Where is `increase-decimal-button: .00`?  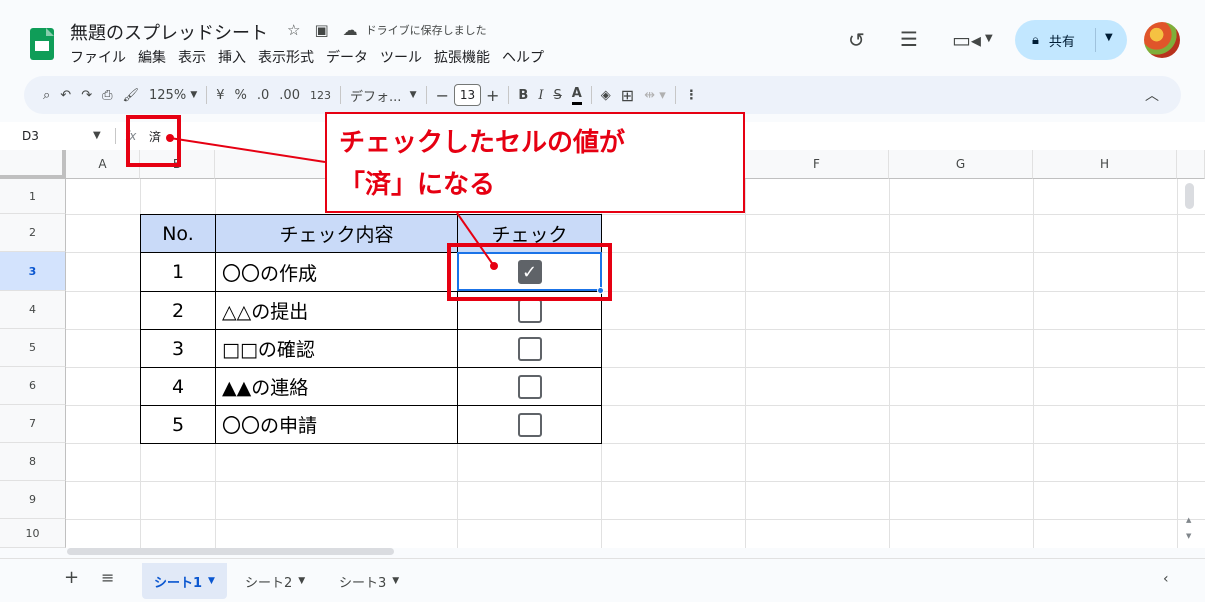 increase-decimal-button: .00 is located at coordinates (289, 95).